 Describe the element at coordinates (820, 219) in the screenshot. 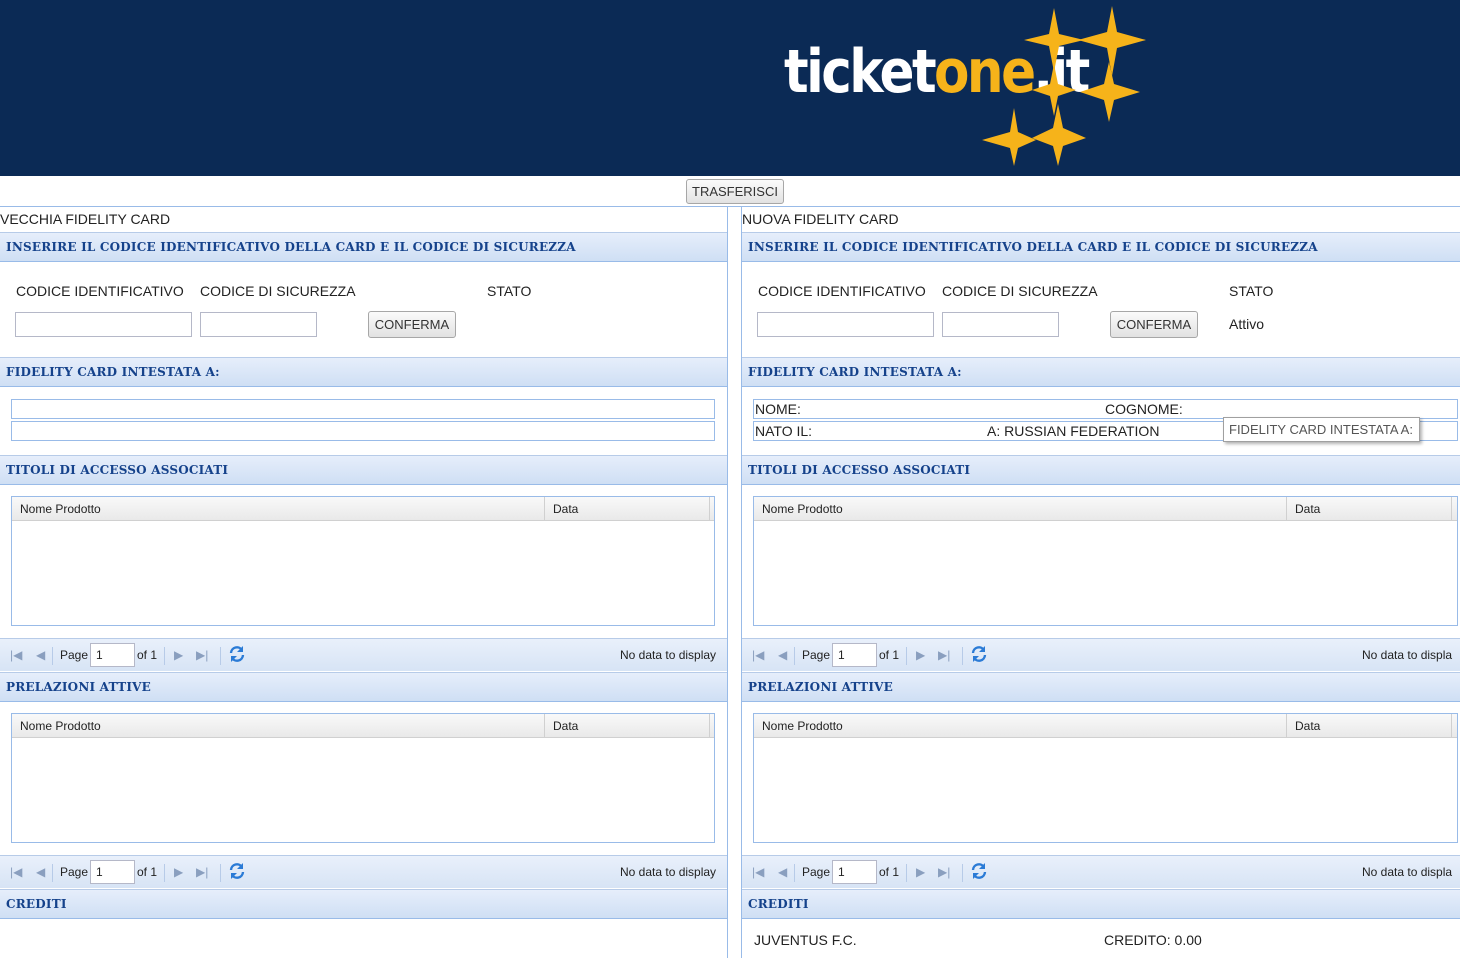

I see `new-card-title: NUOVA FIDELITY CARD` at that location.